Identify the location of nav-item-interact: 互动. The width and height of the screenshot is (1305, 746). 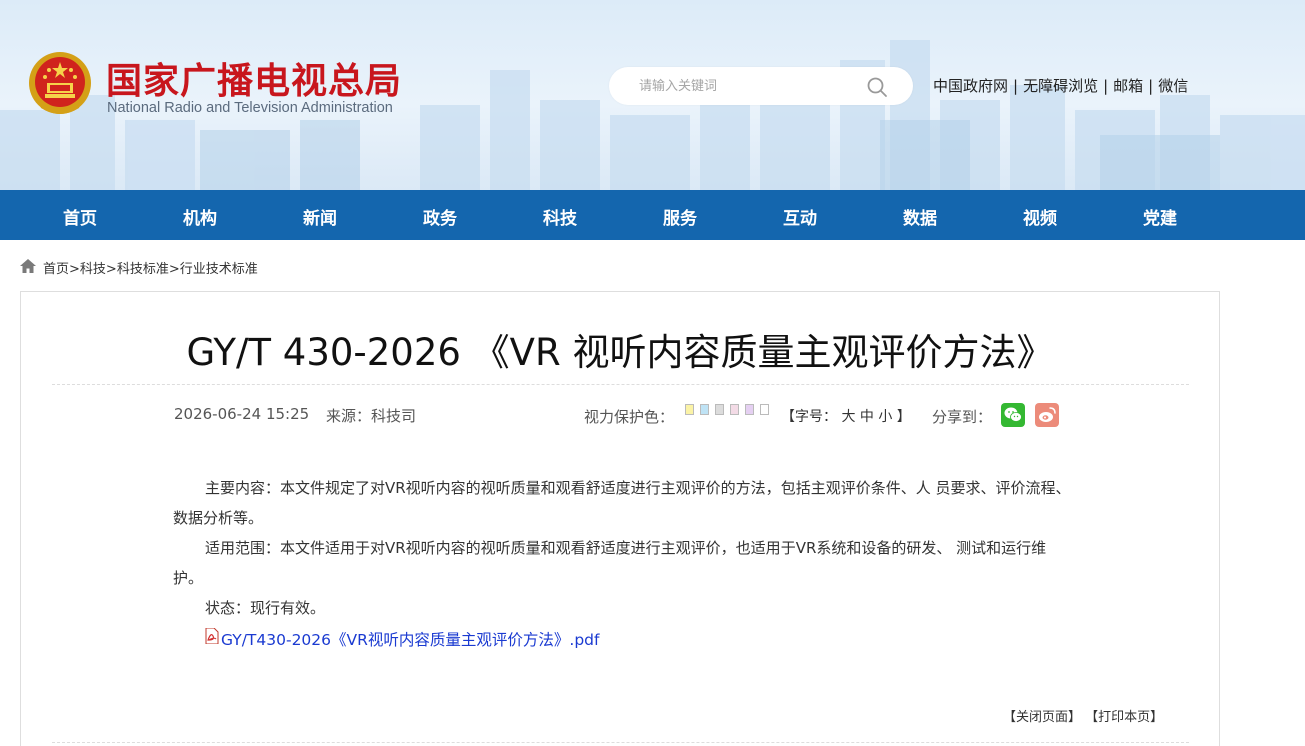
(800, 216).